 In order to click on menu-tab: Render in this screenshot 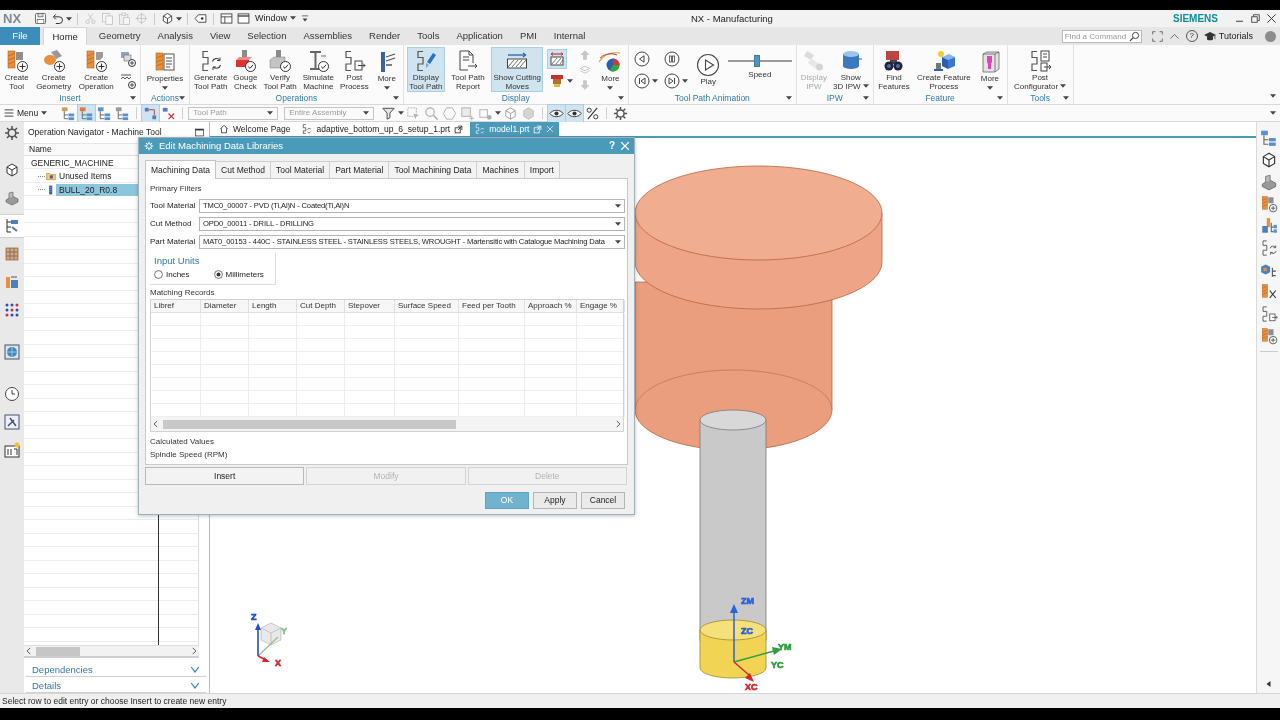, I will do `click(384, 36)`.